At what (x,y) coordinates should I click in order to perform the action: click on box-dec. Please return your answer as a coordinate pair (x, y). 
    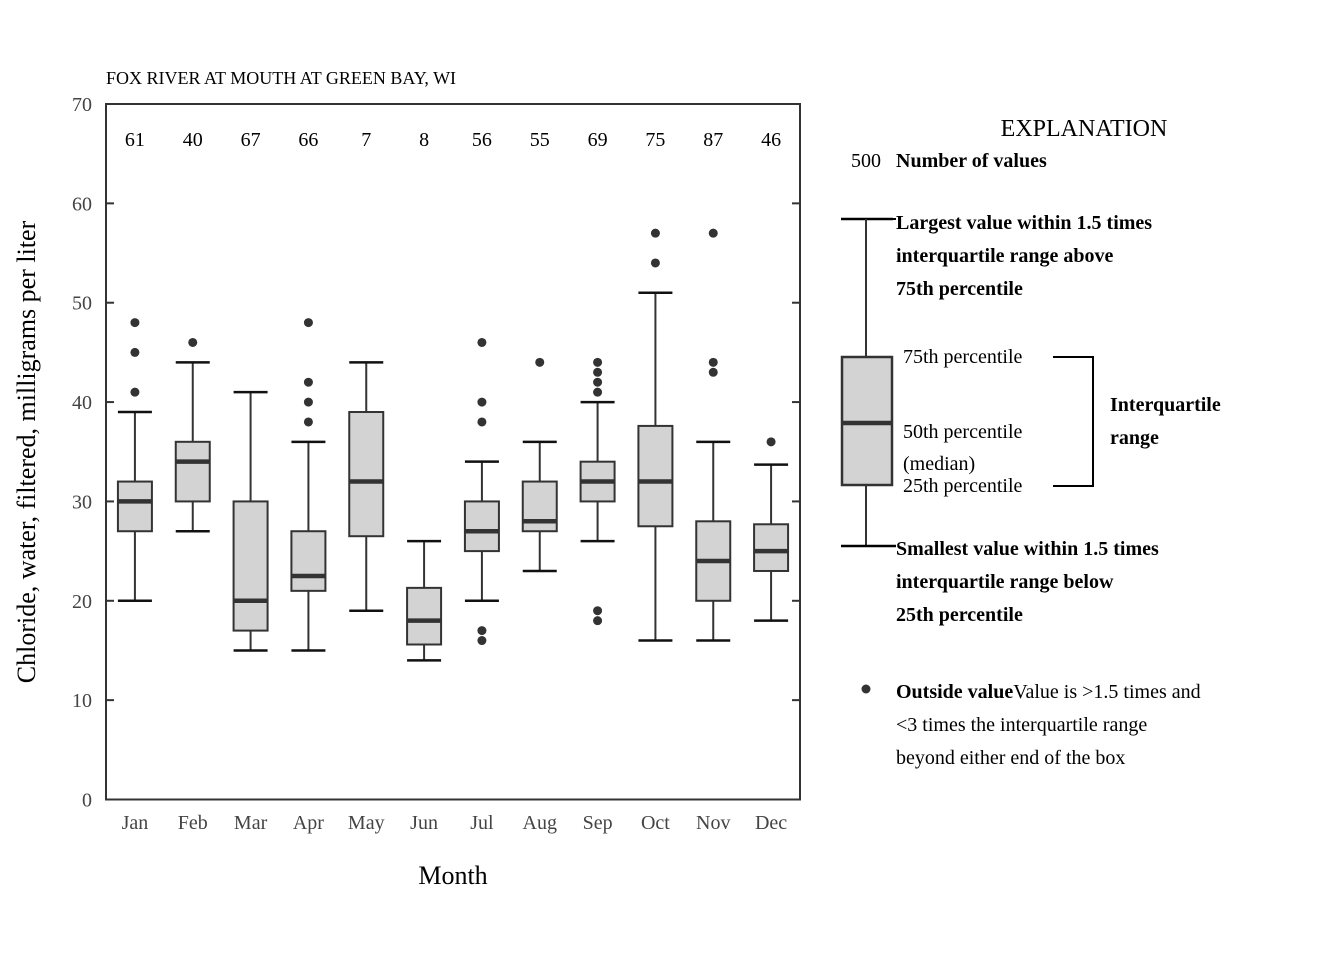
    Looking at the image, I should click on (771, 547).